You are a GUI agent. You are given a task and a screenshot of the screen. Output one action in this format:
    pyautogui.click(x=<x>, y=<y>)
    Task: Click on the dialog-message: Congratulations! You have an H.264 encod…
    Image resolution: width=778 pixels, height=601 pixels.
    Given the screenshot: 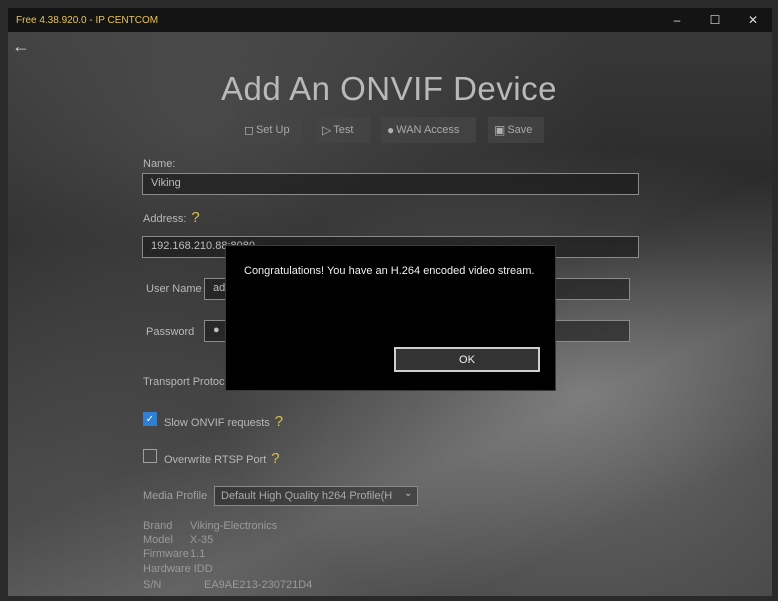 What is the action you would take?
    pyautogui.click(x=389, y=271)
    